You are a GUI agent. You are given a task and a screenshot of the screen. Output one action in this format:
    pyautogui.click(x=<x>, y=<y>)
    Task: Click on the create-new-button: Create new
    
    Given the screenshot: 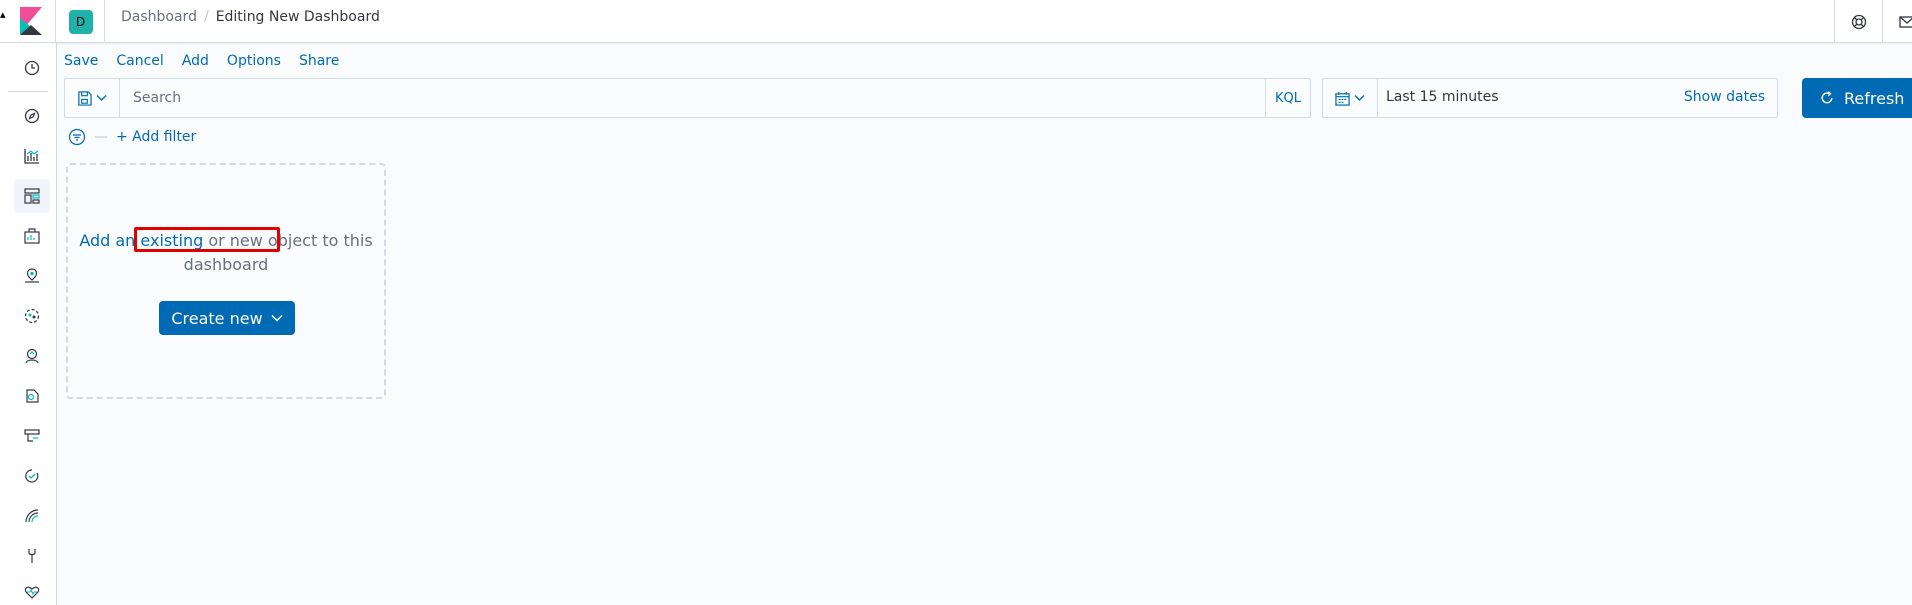 What is the action you would take?
    pyautogui.click(x=227, y=318)
    